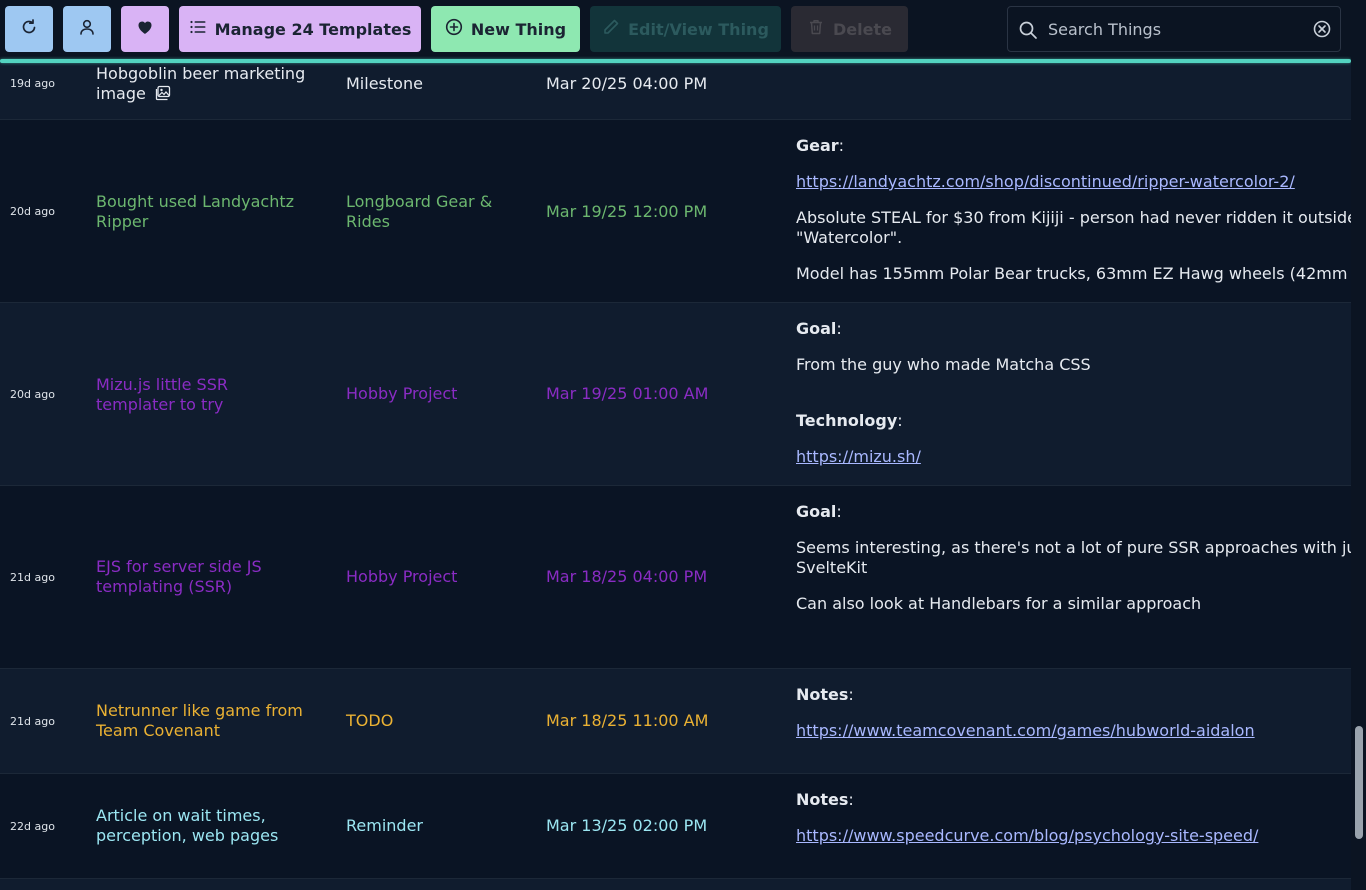 The width and height of the screenshot is (1366, 890). I want to click on row-age: 22d ago, so click(32, 826).